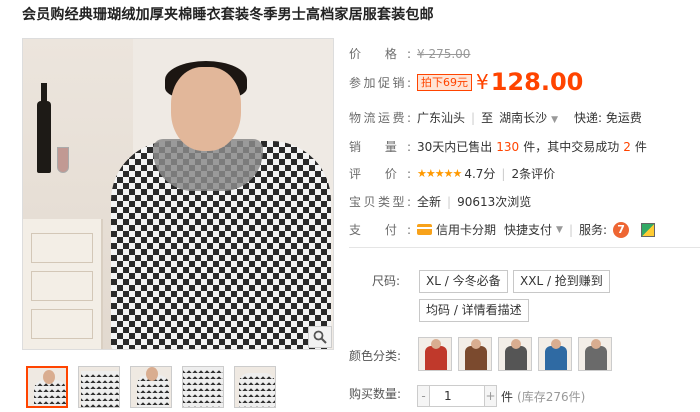  What do you see at coordinates (474, 310) in the screenshot?
I see `size-option-onesize: 均码 / 详情看描述` at bounding box center [474, 310].